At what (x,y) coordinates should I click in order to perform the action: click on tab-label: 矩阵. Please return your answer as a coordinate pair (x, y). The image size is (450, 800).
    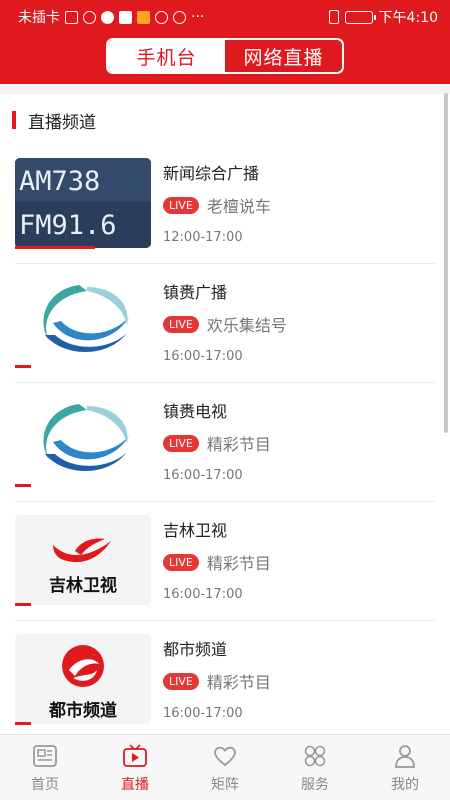
    Looking at the image, I should click on (225, 785).